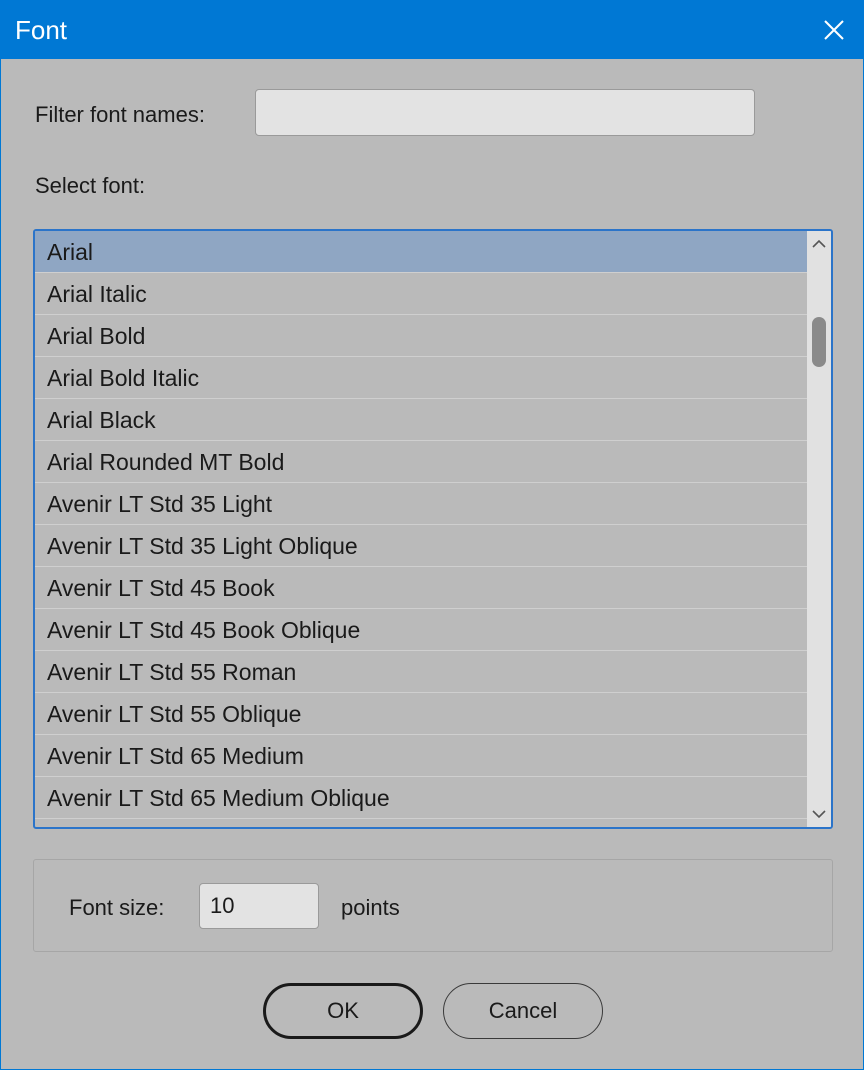  I want to click on scroll-up-button, so click(819, 244).